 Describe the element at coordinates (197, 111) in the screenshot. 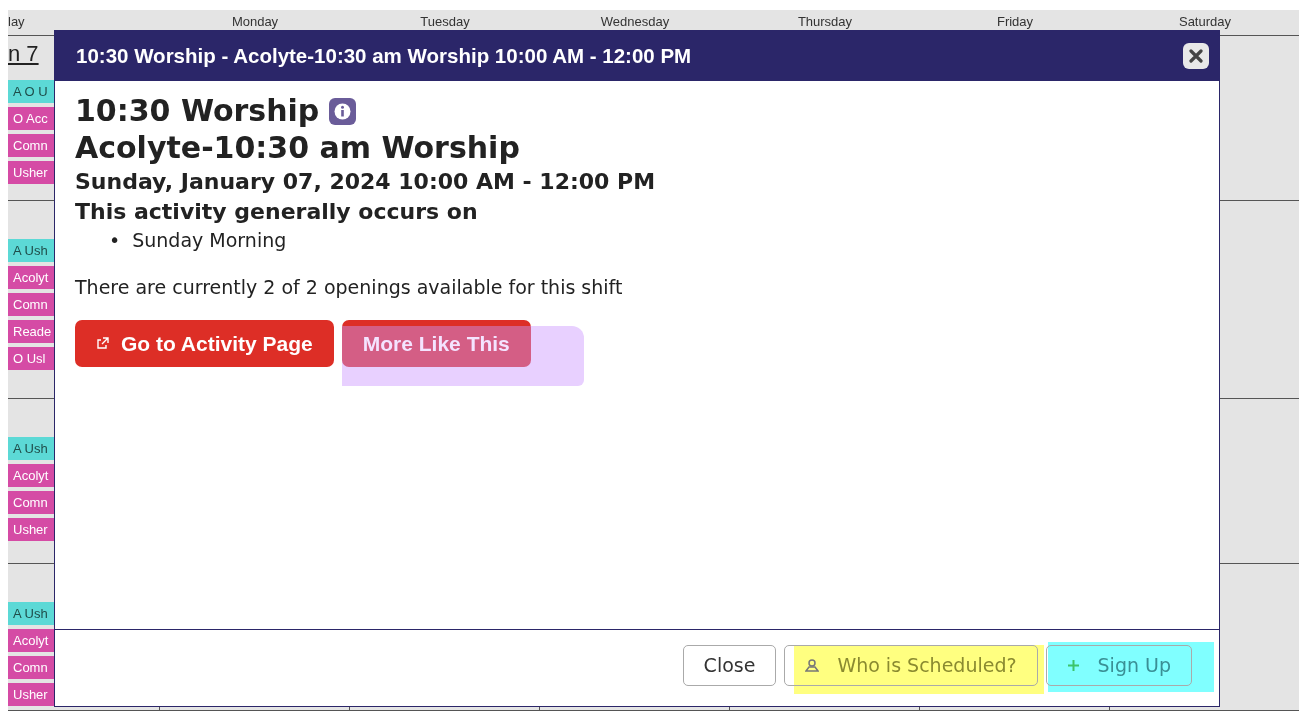

I see `activity-title: 10:30 Worship` at that location.